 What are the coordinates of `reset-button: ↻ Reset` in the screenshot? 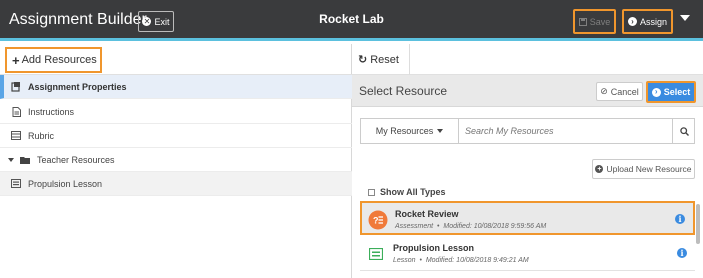 It's located at (384, 59).